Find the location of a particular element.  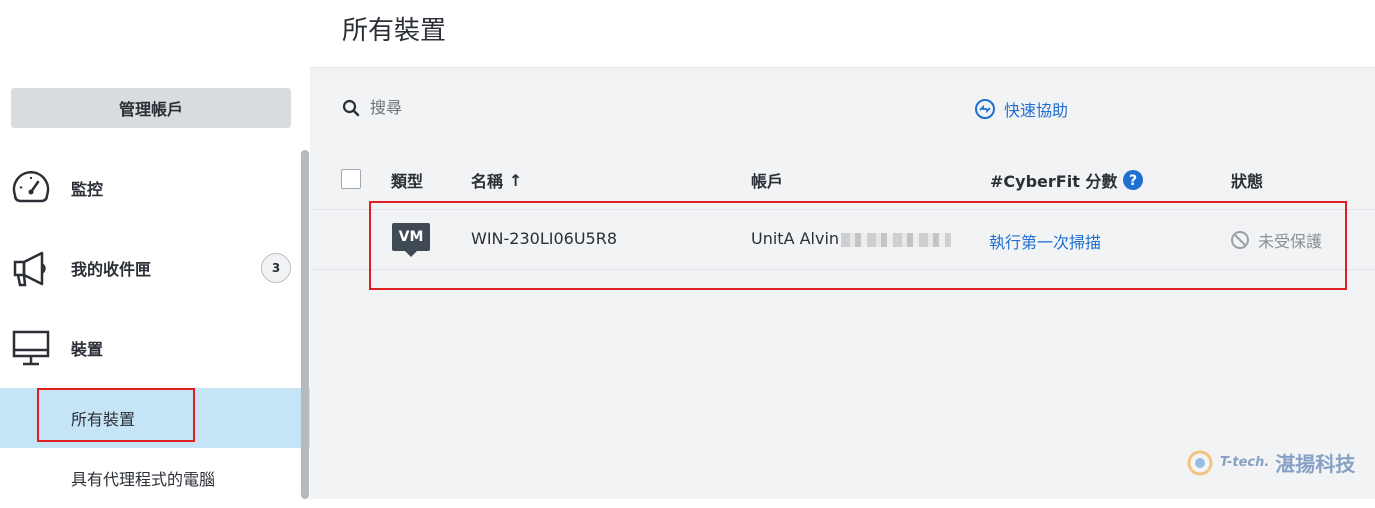

inbox-count-badge: 3 is located at coordinates (276, 268).